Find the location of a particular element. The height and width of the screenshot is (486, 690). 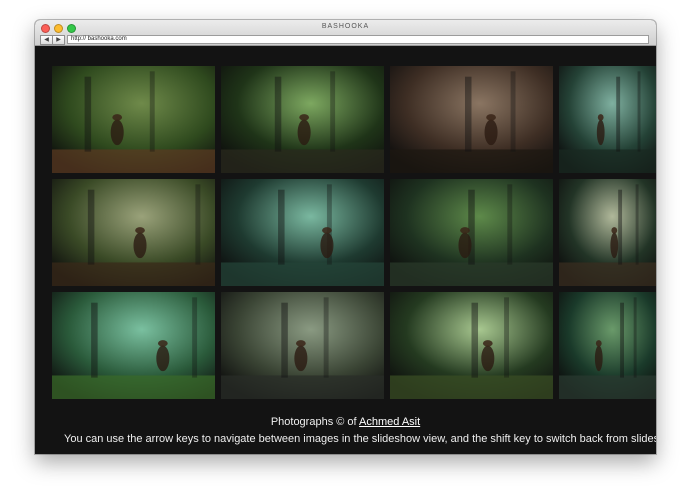

nav-buttons: ◀ ▶ is located at coordinates (52, 40).